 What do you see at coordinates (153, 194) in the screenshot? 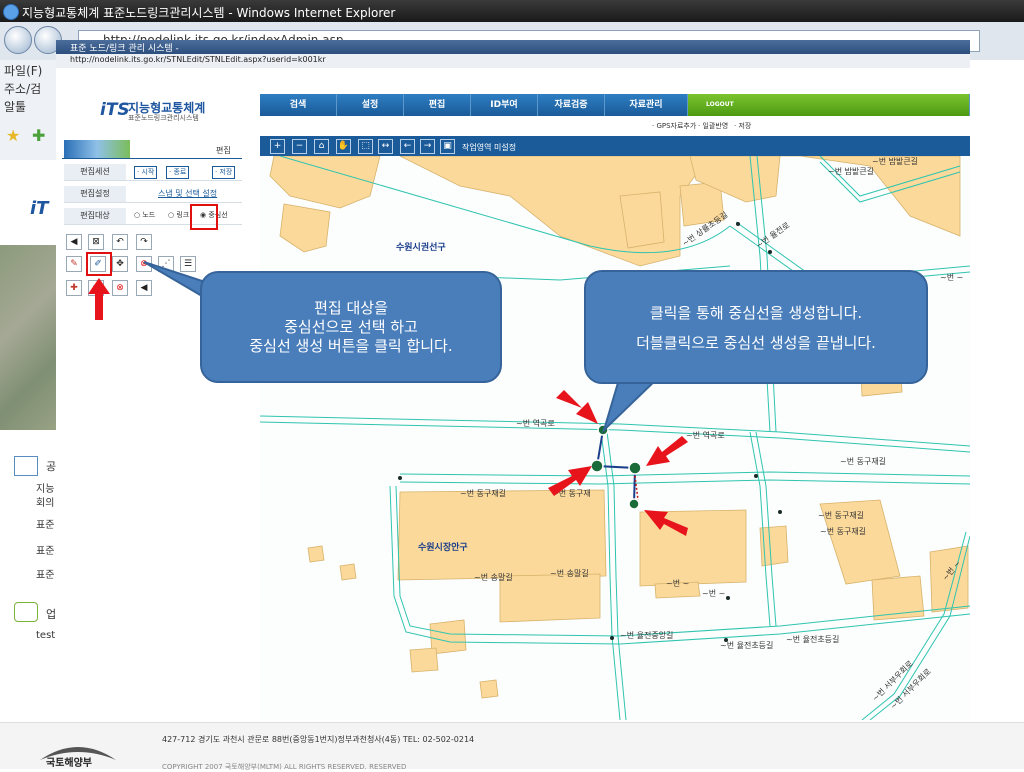
I see `edit-setting-row: 편집설정 스냅 및 선택 설정` at bounding box center [153, 194].